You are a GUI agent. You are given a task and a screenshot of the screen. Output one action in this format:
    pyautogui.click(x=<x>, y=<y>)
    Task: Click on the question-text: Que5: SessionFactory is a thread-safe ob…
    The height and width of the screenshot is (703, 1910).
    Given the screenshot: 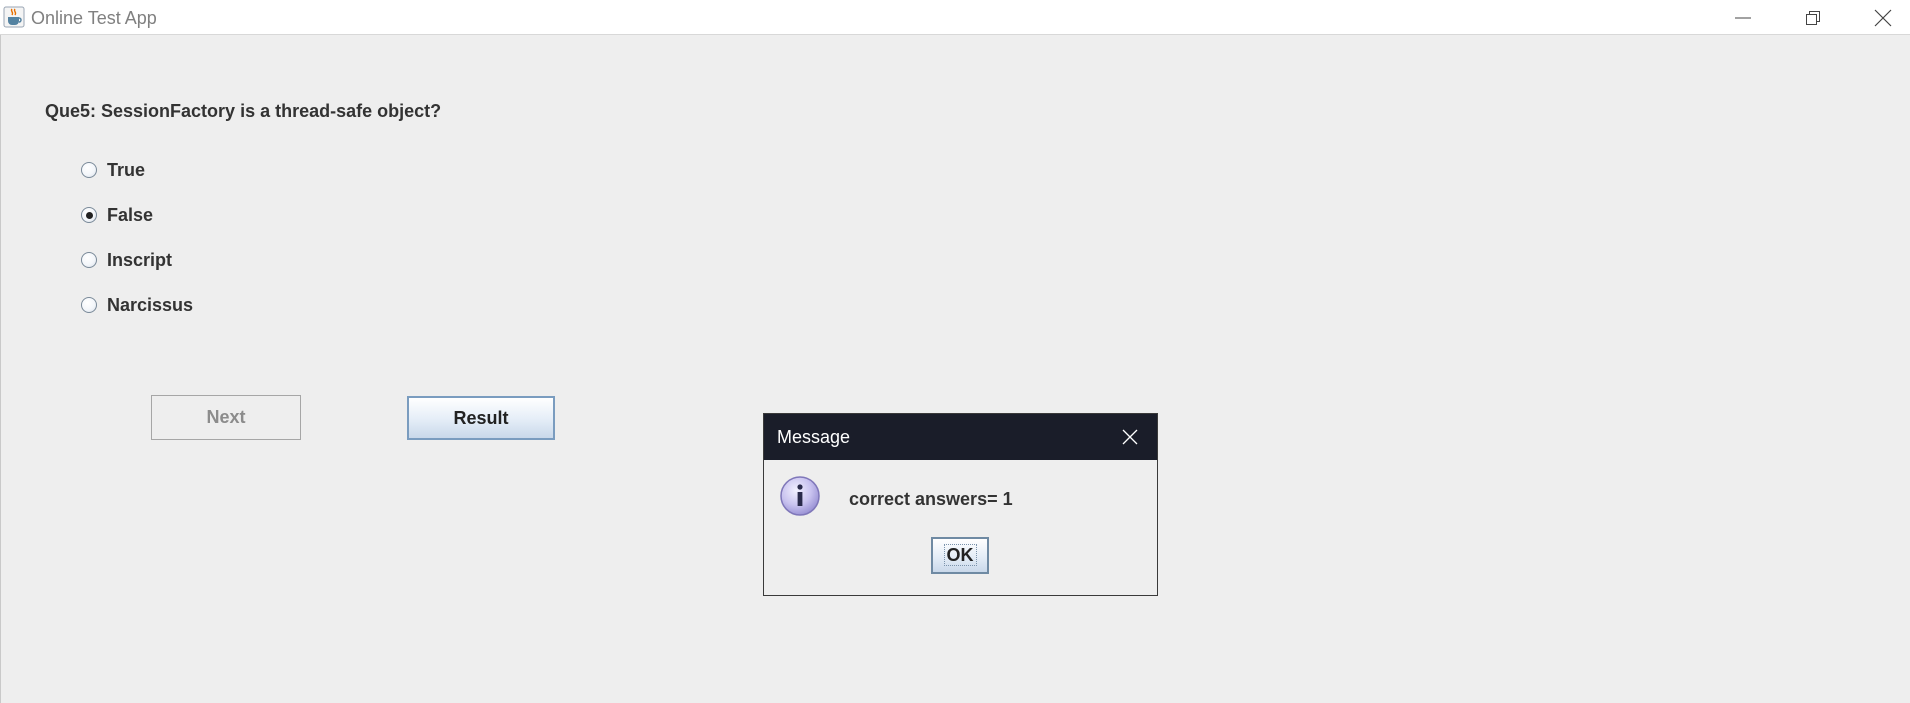 What is the action you would take?
    pyautogui.click(x=243, y=111)
    